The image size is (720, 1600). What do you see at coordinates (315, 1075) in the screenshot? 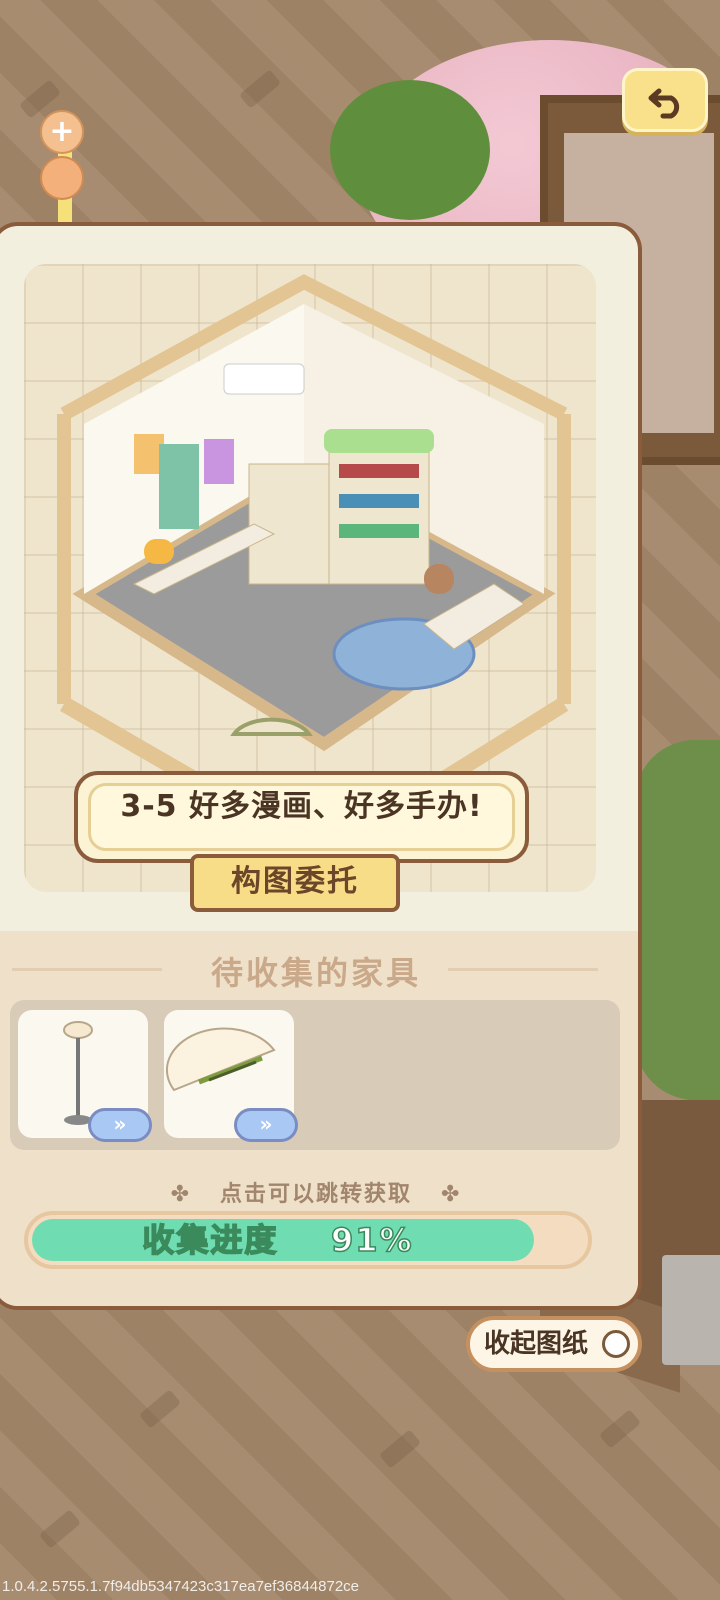
I see `furniture-slot-row: » »` at bounding box center [315, 1075].